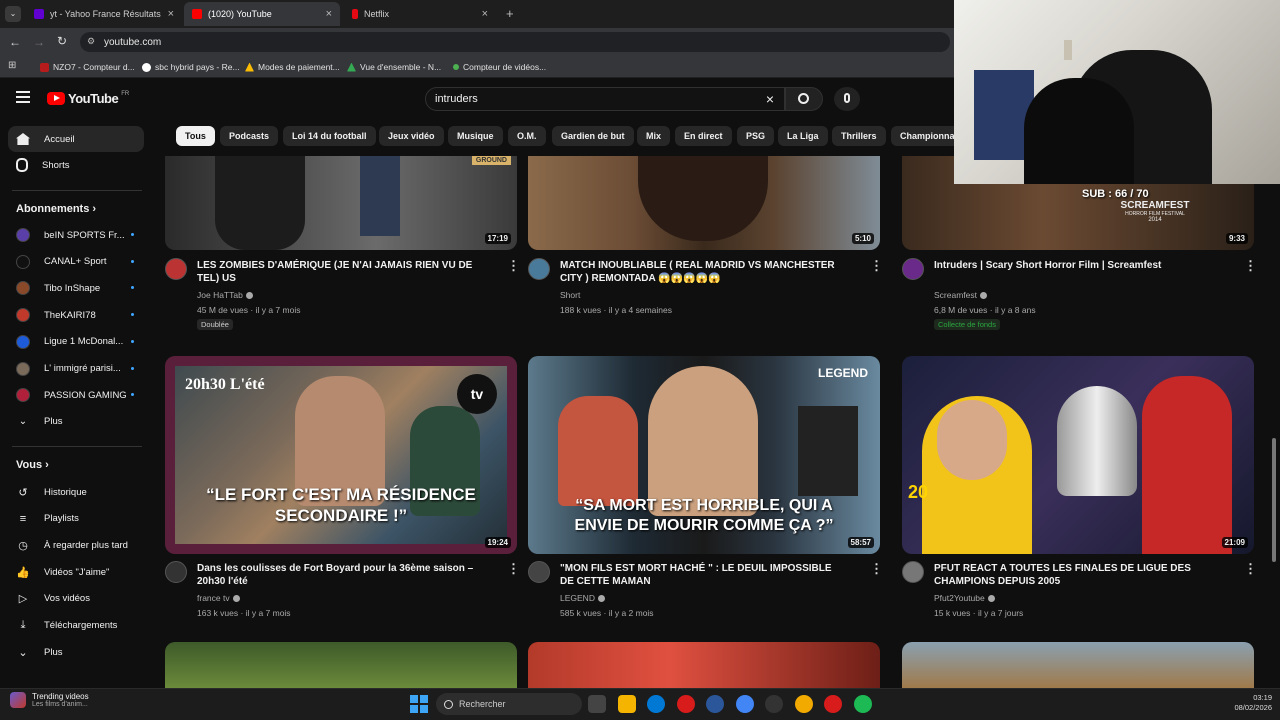  I want to click on filter-chip: Musique, so click(475, 136).